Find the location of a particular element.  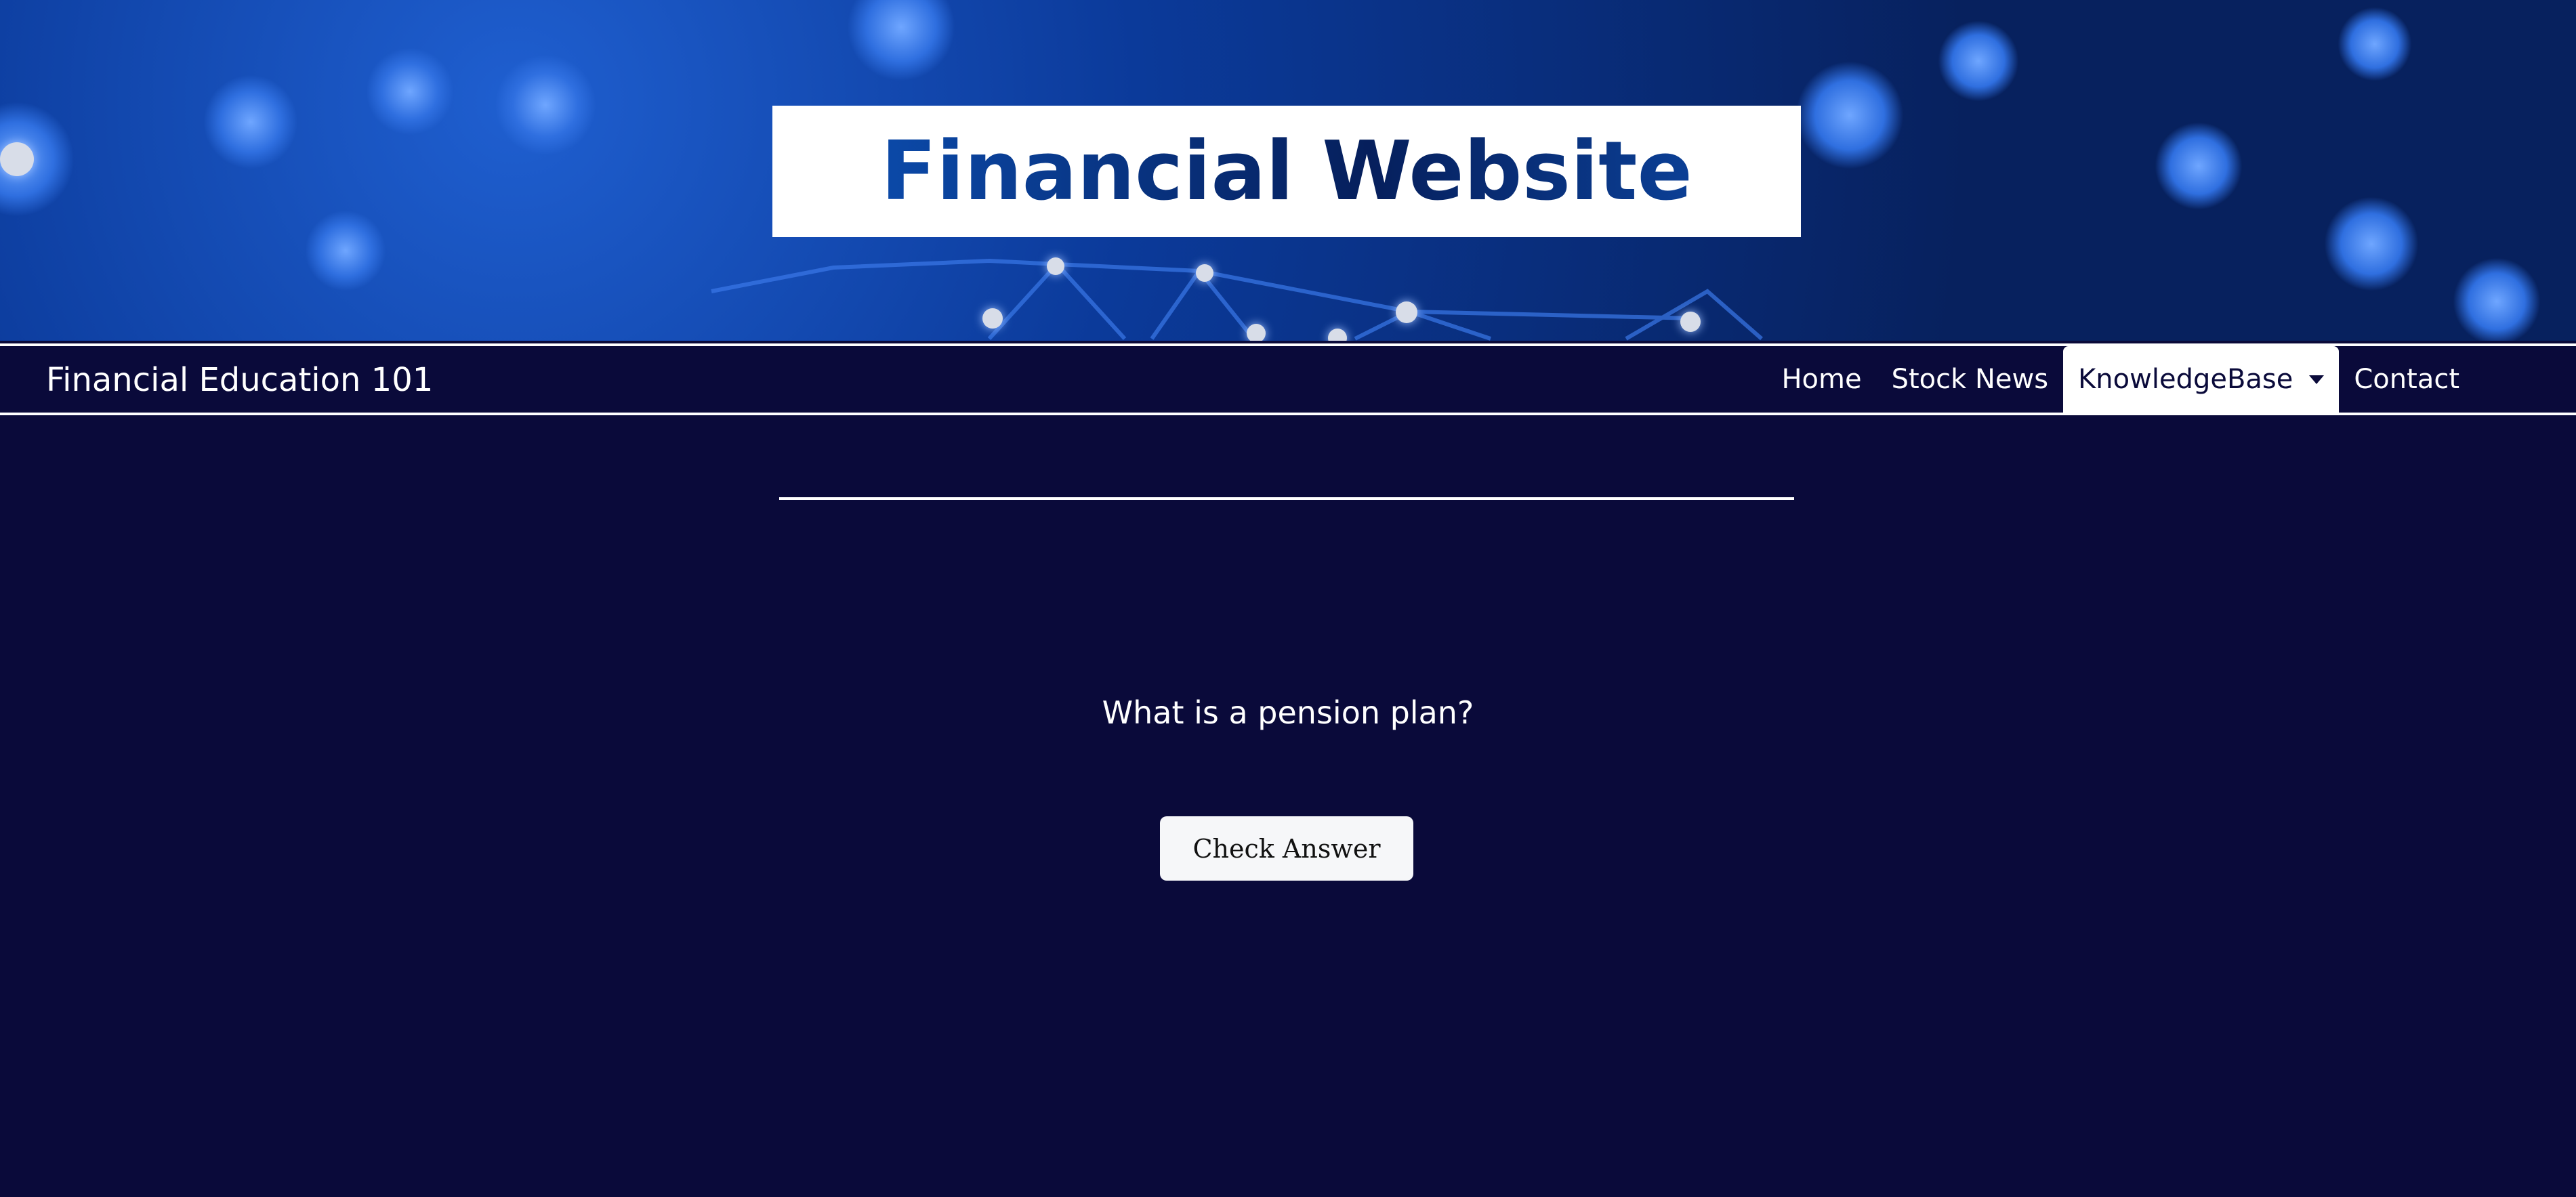

nav-item-knowledgebase-dropdown: KnowledgeBase is located at coordinates (2201, 379).